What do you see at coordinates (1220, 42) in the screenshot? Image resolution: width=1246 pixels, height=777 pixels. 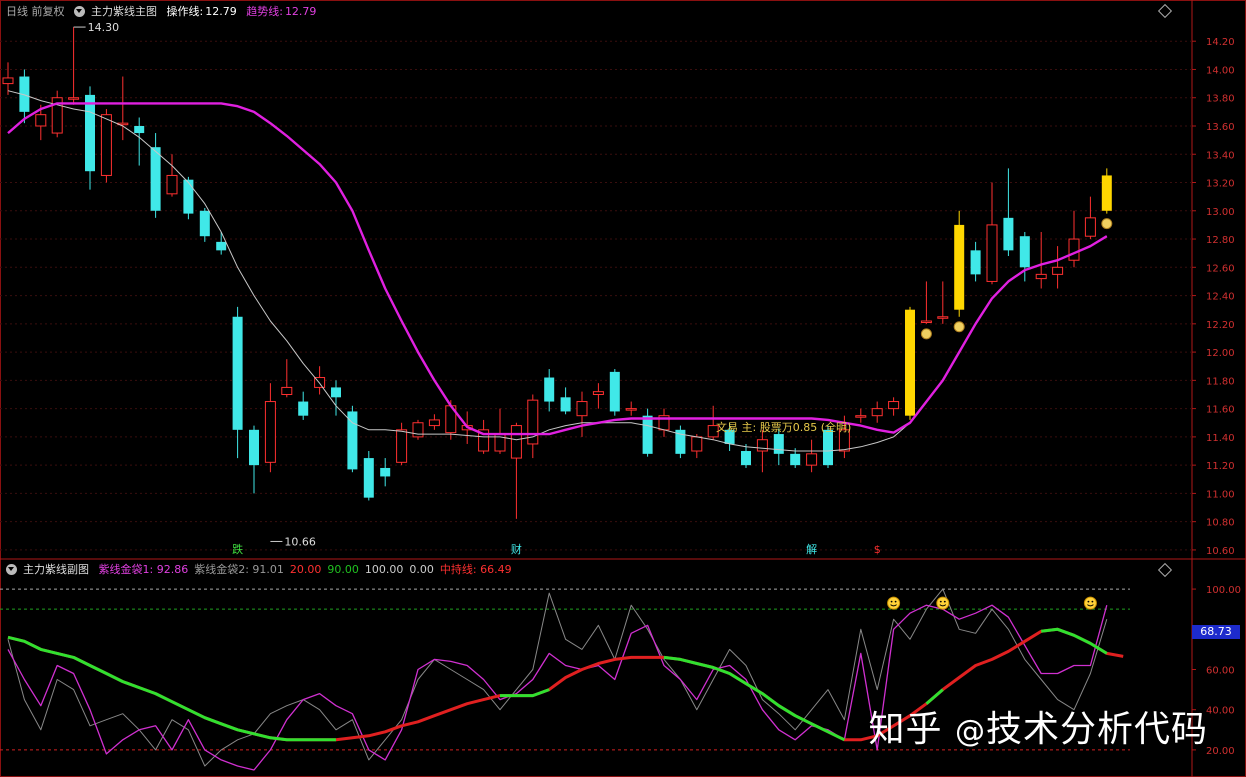 I see `y-tick-label: 14.20` at bounding box center [1220, 42].